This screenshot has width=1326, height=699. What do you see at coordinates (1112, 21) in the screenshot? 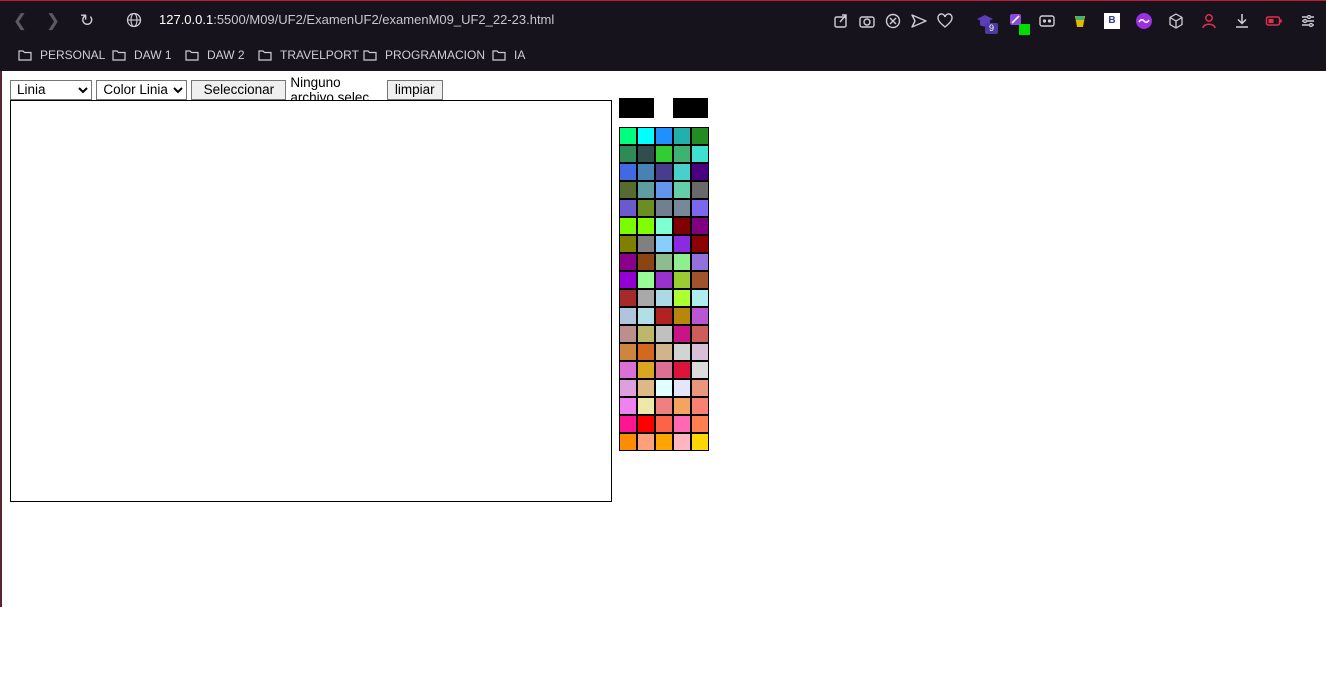
I see `extension-b-icon: B` at bounding box center [1112, 21].